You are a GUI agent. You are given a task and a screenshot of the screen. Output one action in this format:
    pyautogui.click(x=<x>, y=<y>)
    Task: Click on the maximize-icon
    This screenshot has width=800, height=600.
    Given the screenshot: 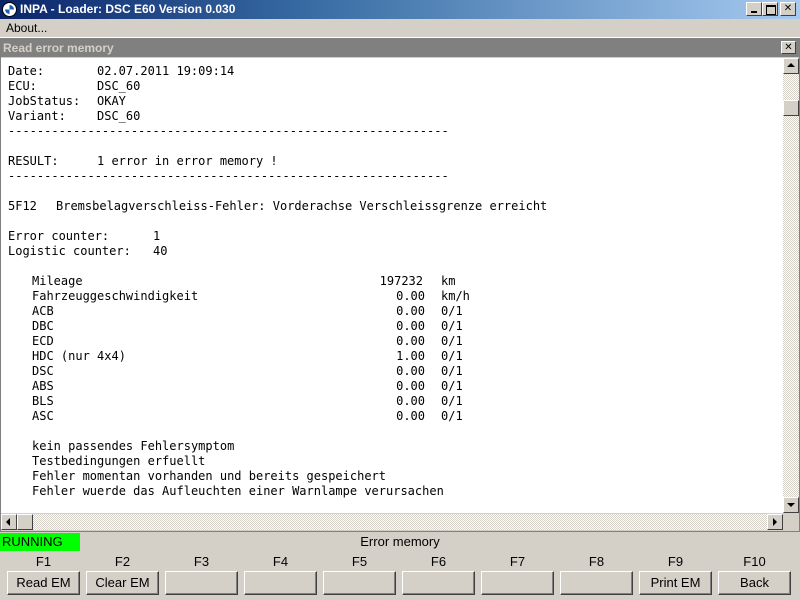 What is the action you would take?
    pyautogui.click(x=771, y=10)
    